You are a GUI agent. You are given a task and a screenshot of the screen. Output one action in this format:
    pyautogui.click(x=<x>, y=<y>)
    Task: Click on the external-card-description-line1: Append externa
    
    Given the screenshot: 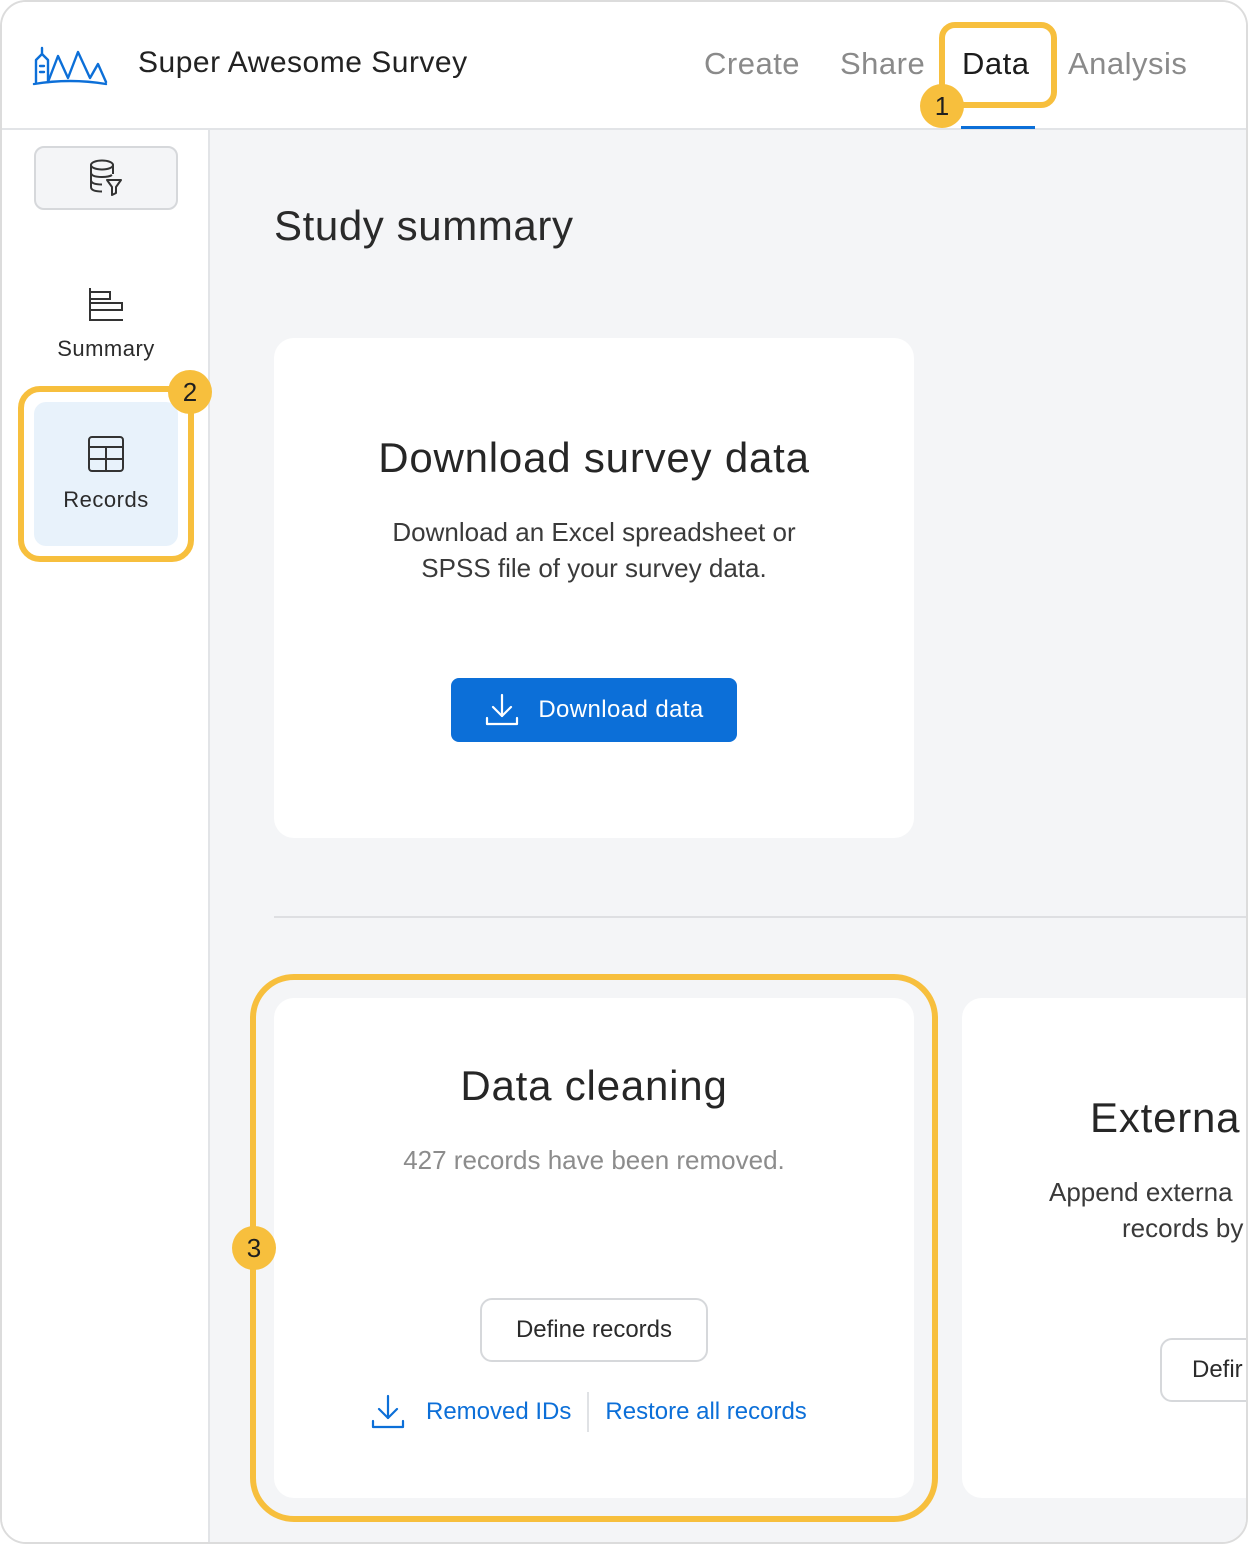 What is the action you would take?
    pyautogui.click(x=1141, y=1192)
    